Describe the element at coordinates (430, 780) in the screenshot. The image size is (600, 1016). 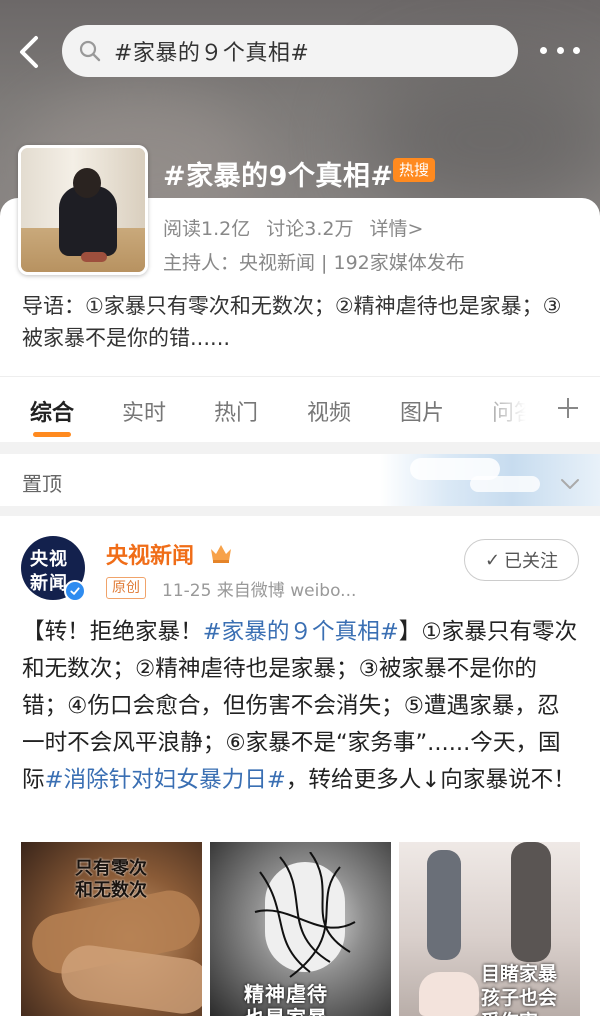
I see `post-text-segment: ，转给更多人↓向家暴说不！` at that location.